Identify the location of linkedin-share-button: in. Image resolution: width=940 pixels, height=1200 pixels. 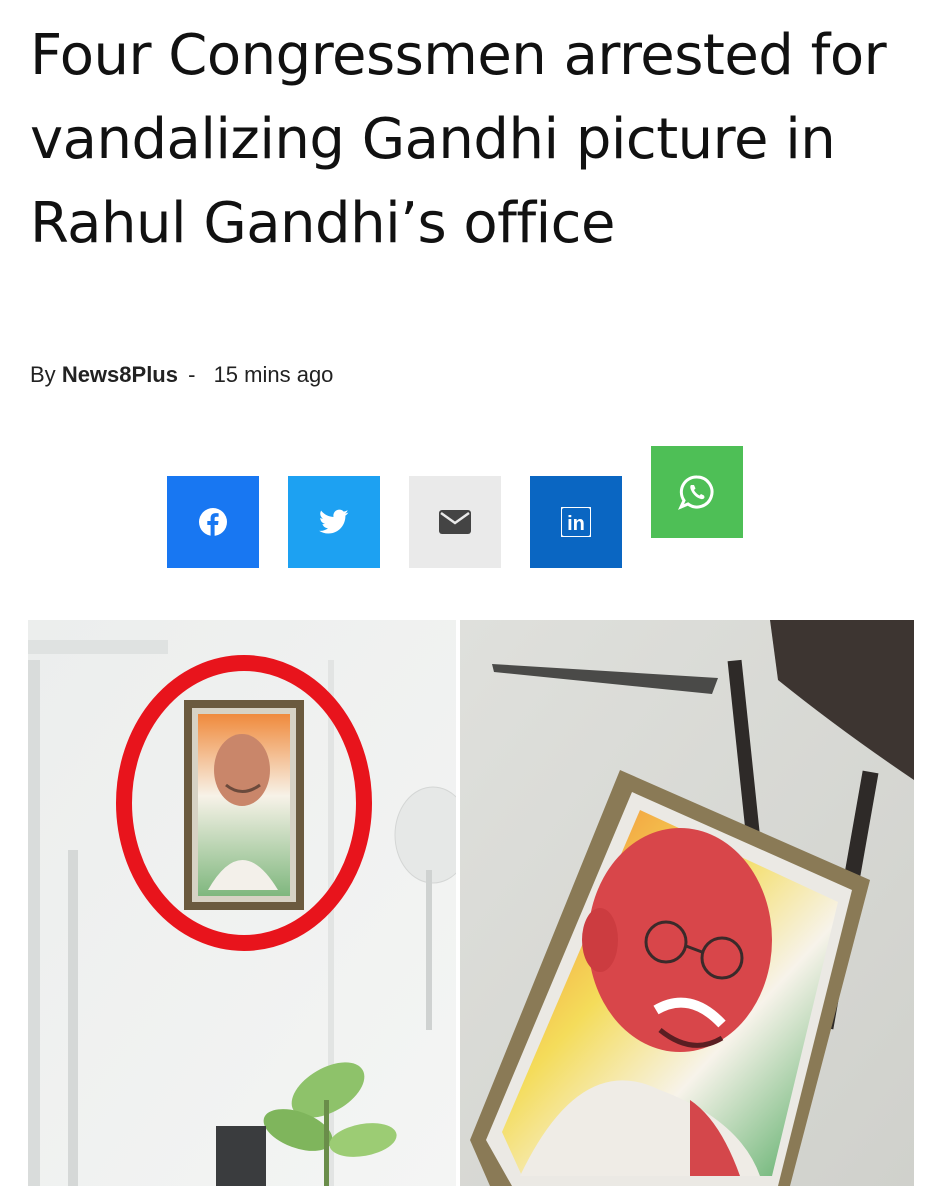
(576, 522).